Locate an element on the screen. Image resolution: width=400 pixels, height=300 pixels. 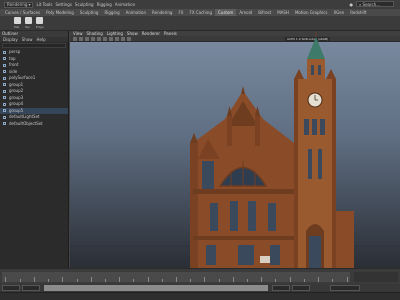
outliner-item-label: group2 is located at coordinates (16, 90).